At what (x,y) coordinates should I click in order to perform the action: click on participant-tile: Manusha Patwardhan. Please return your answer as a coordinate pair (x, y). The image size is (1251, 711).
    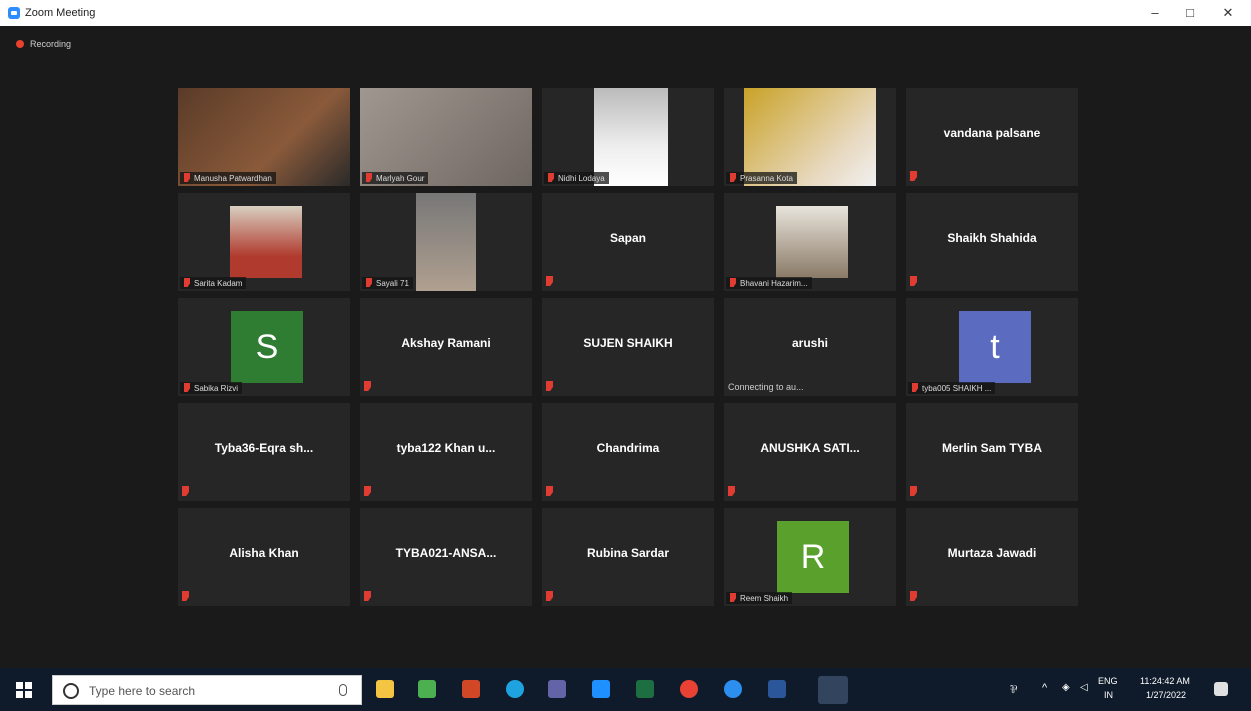
    Looking at the image, I should click on (264, 137).